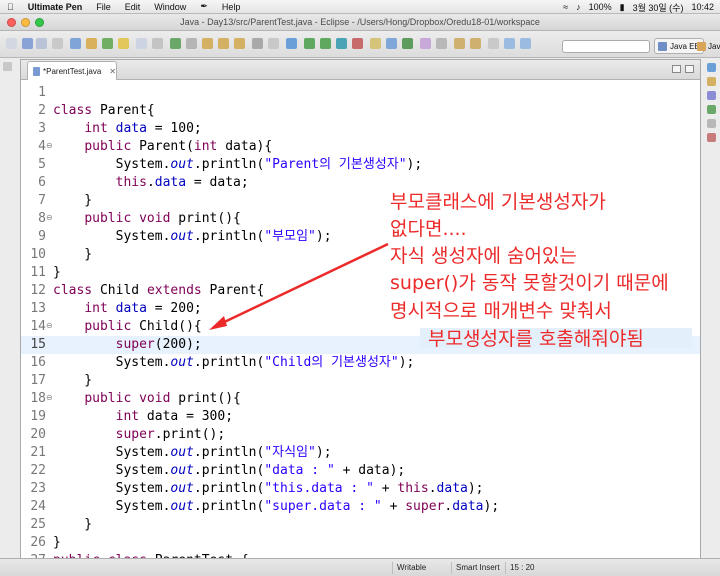  I want to click on code-line: 3 int data = 100;, so click(360, 129).